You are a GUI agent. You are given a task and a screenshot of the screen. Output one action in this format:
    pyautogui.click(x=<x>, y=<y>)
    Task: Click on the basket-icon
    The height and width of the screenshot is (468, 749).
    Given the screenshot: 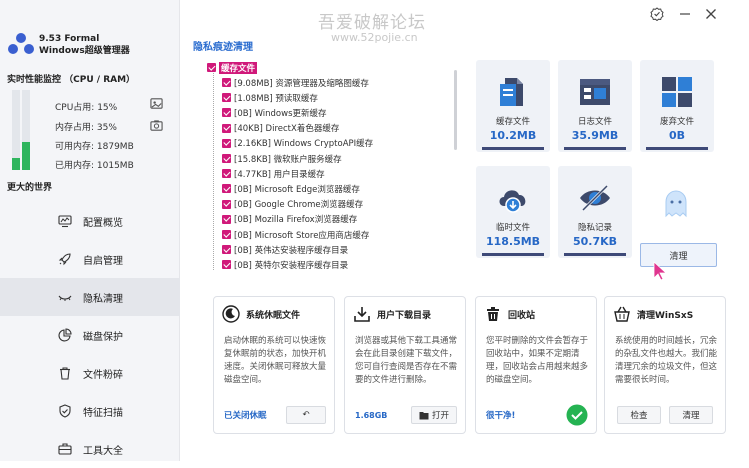 What is the action you would take?
    pyautogui.click(x=622, y=314)
    